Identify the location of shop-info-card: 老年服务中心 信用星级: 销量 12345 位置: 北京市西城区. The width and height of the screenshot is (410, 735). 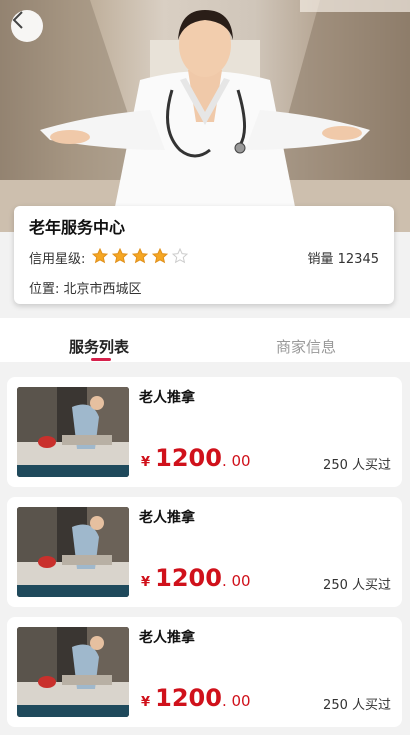
(204, 255).